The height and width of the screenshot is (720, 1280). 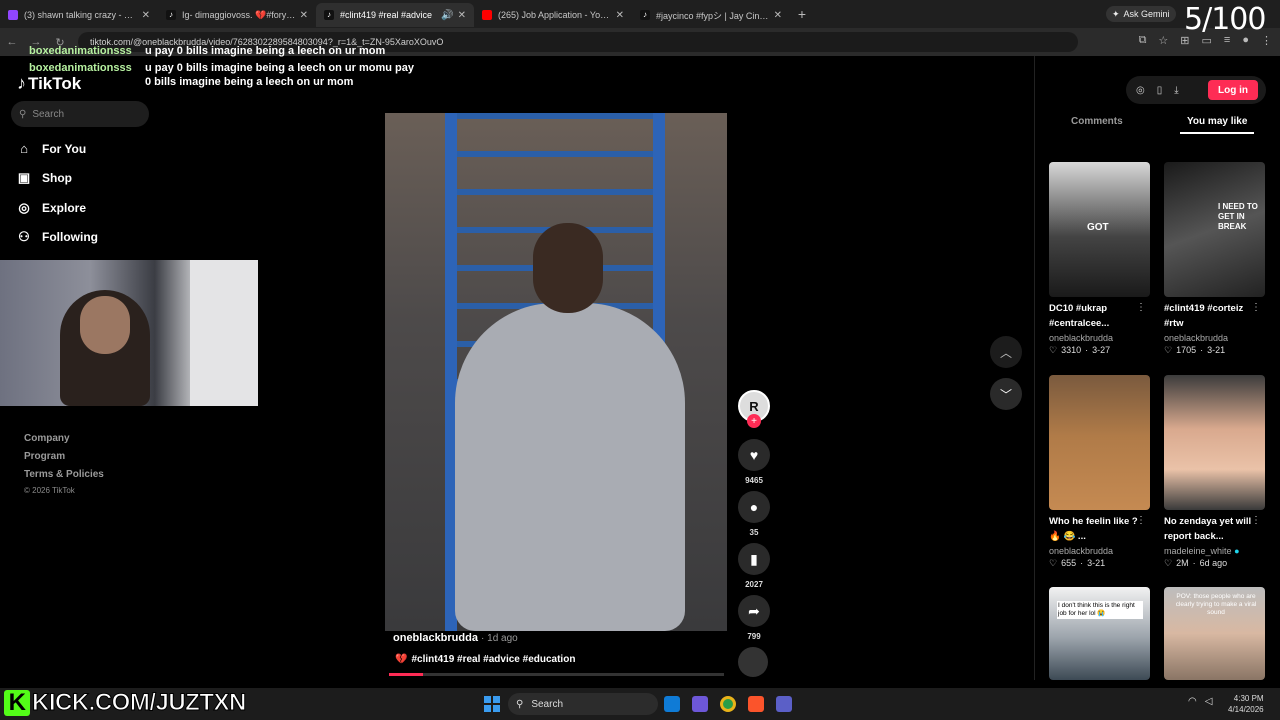 What do you see at coordinates (44, 456) in the screenshot?
I see `footer-program: Program` at bounding box center [44, 456].